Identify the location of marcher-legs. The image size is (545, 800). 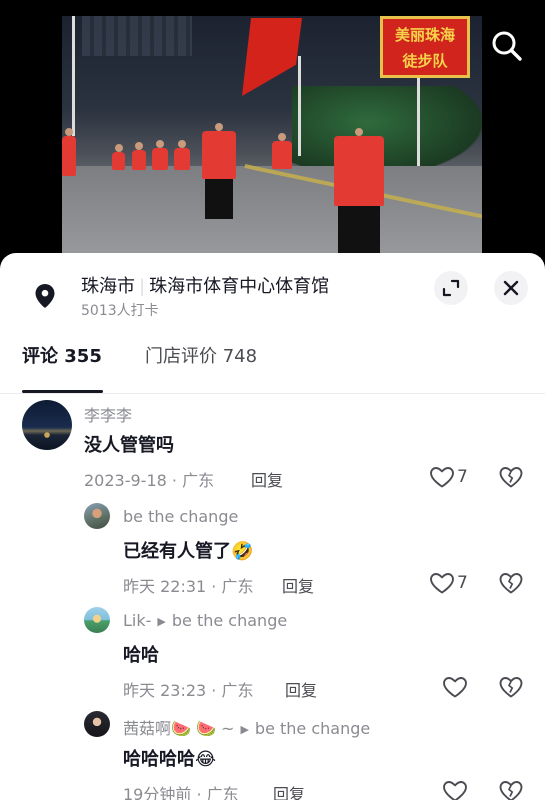
(219, 199).